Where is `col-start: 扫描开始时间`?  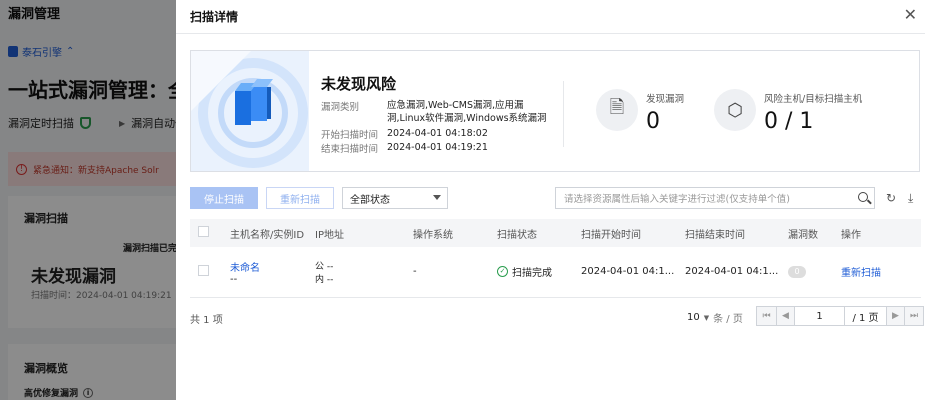
col-start: 扫描开始时间 is located at coordinates (633, 233).